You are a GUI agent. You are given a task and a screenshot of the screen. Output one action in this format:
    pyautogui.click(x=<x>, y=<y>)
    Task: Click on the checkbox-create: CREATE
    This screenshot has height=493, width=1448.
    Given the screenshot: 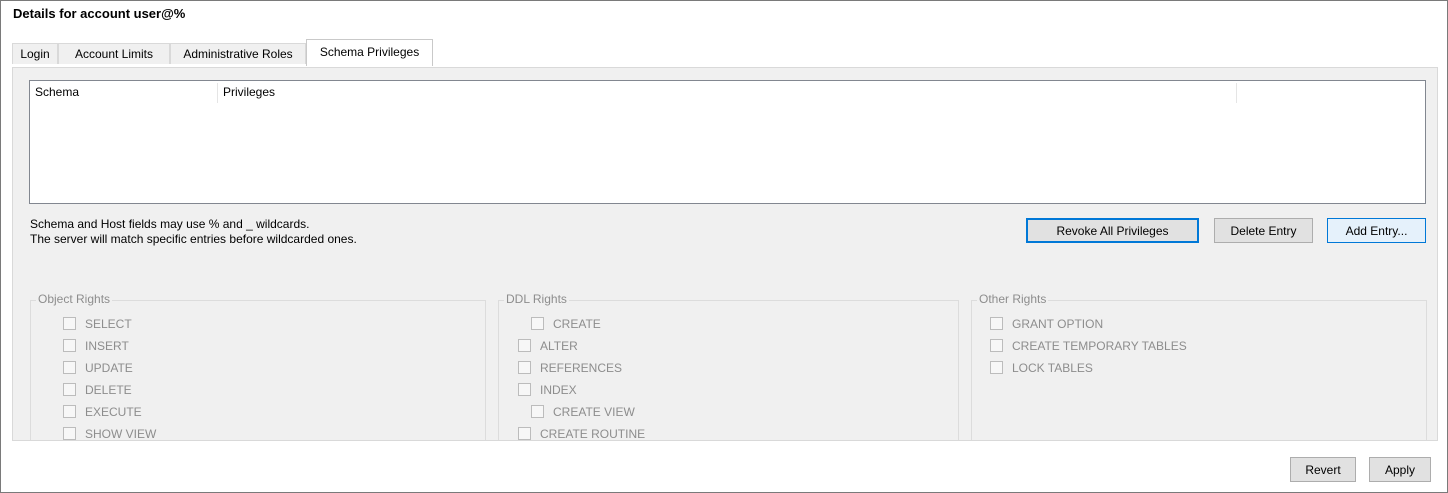 What is the action you would take?
    pyautogui.click(x=566, y=324)
    